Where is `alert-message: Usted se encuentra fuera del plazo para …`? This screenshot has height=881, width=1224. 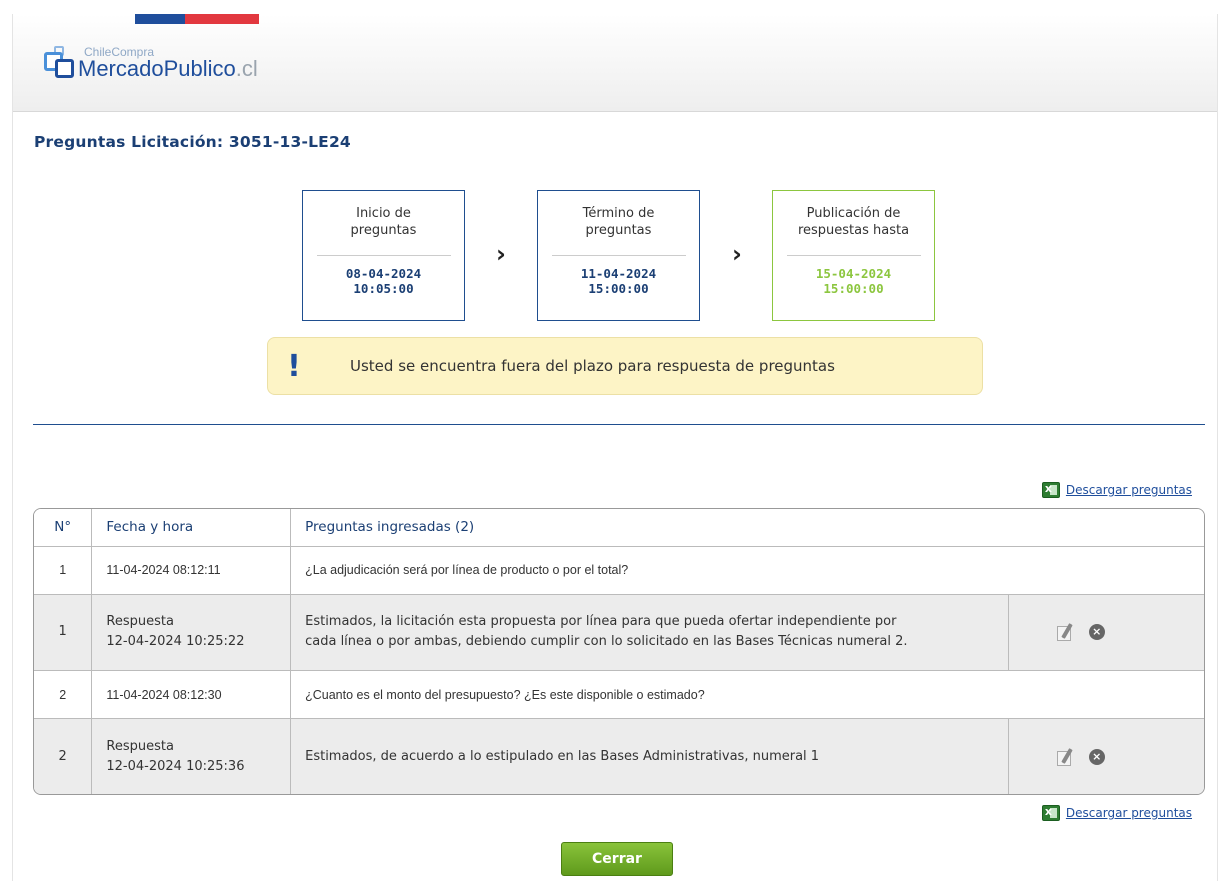 alert-message: Usted se encuentra fuera del plazo para … is located at coordinates (592, 366).